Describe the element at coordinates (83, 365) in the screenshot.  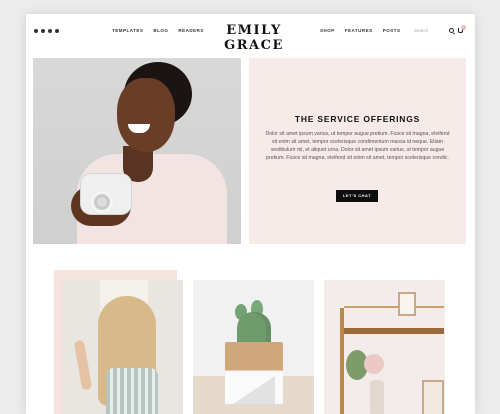
I see `arm-shape` at that location.